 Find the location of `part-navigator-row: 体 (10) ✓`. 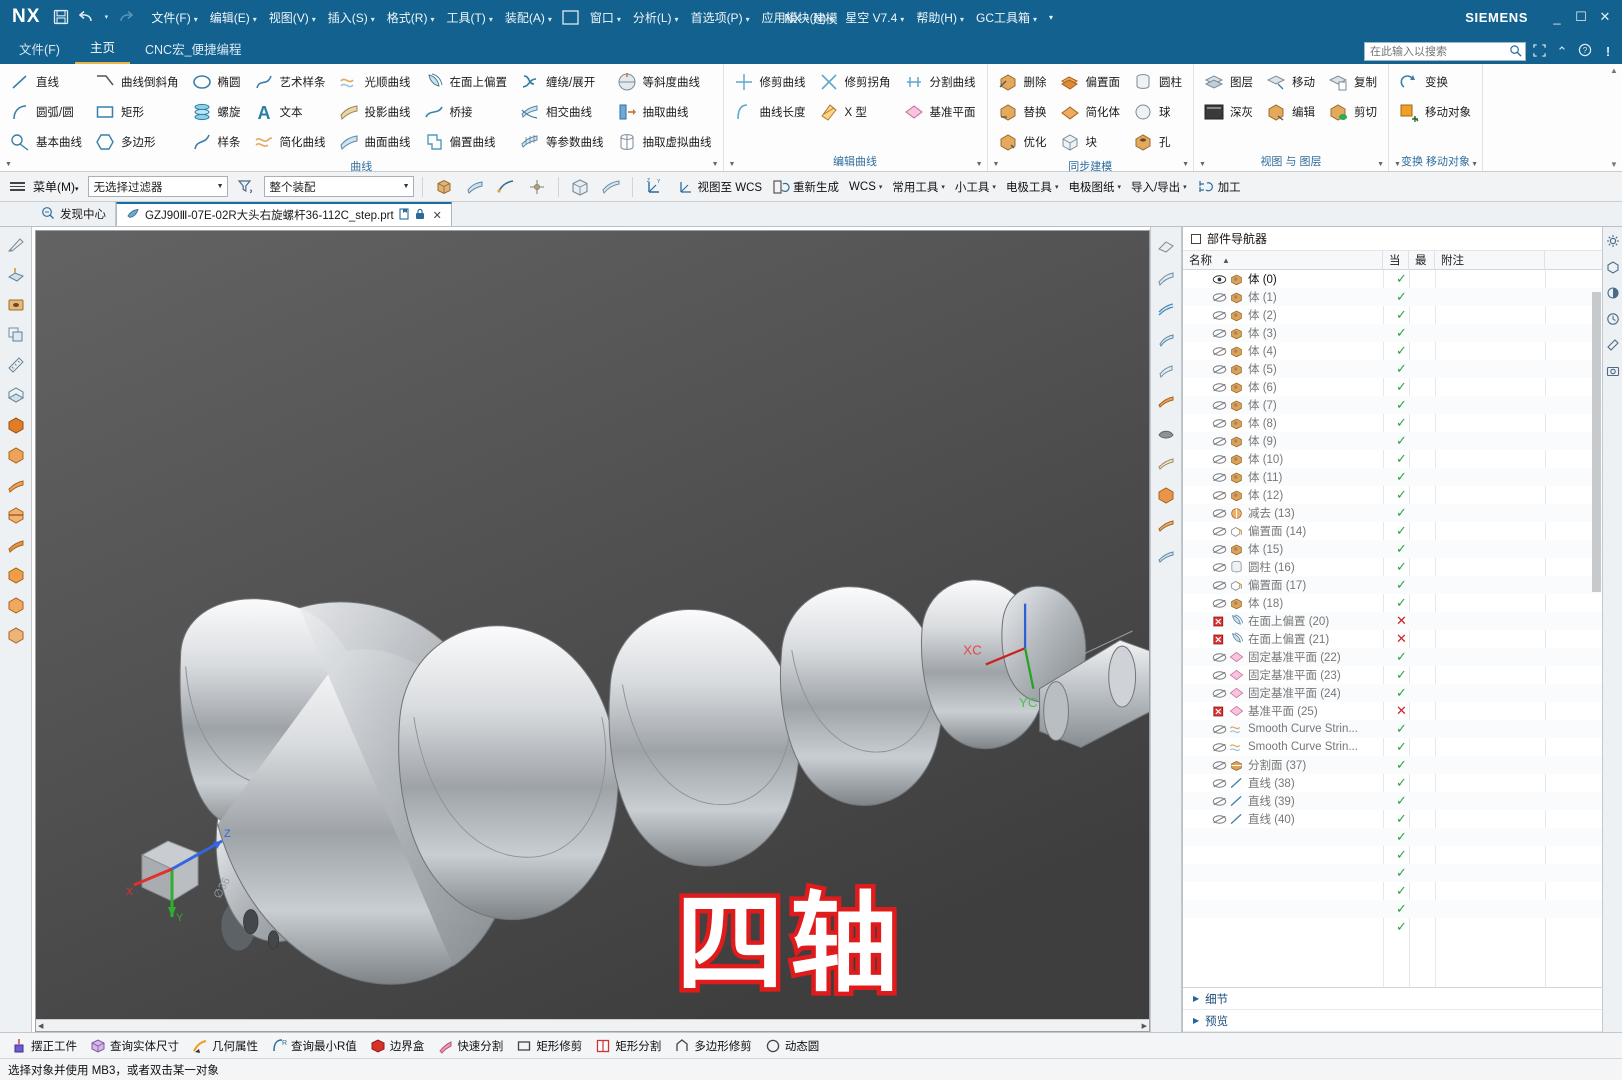

part-navigator-row: 体 (10) ✓ is located at coordinates (1392, 459).